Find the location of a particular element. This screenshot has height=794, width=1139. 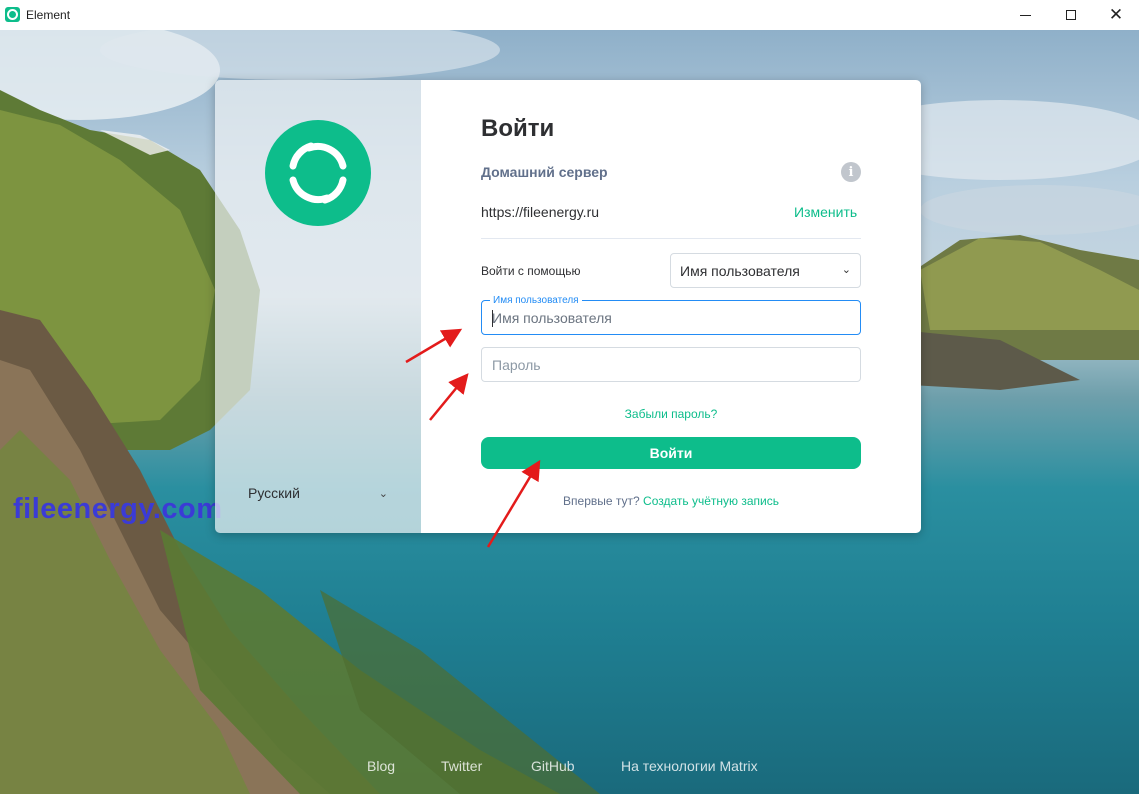

forgot-password-wrapper: Забыли пароль? is located at coordinates (671, 414).